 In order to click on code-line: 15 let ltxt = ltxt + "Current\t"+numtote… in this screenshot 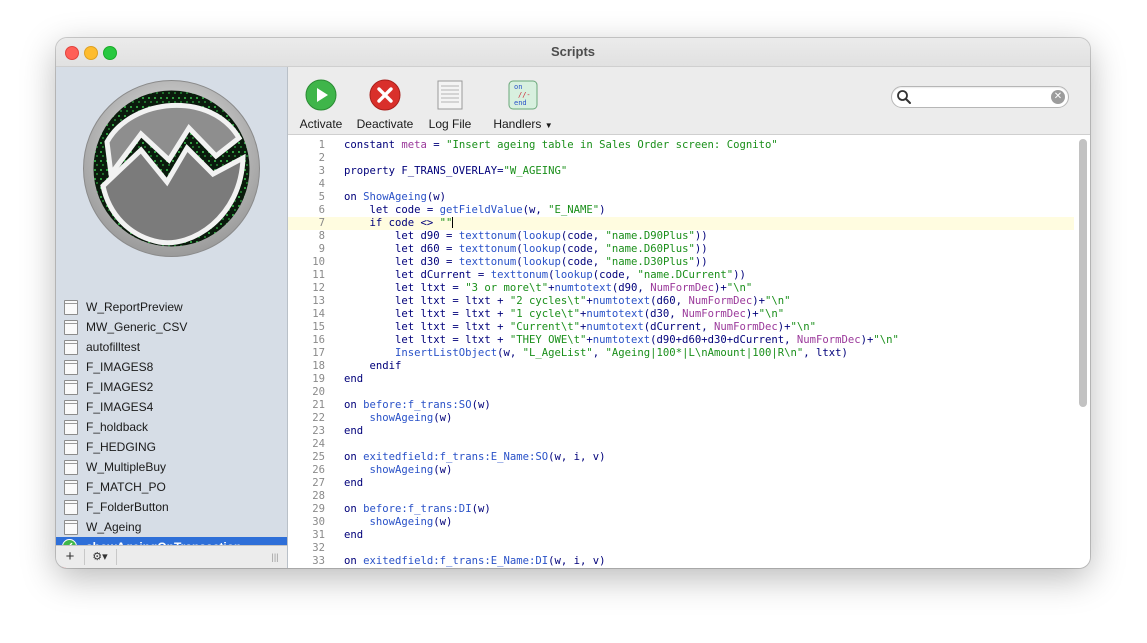, I will do `click(681, 327)`.